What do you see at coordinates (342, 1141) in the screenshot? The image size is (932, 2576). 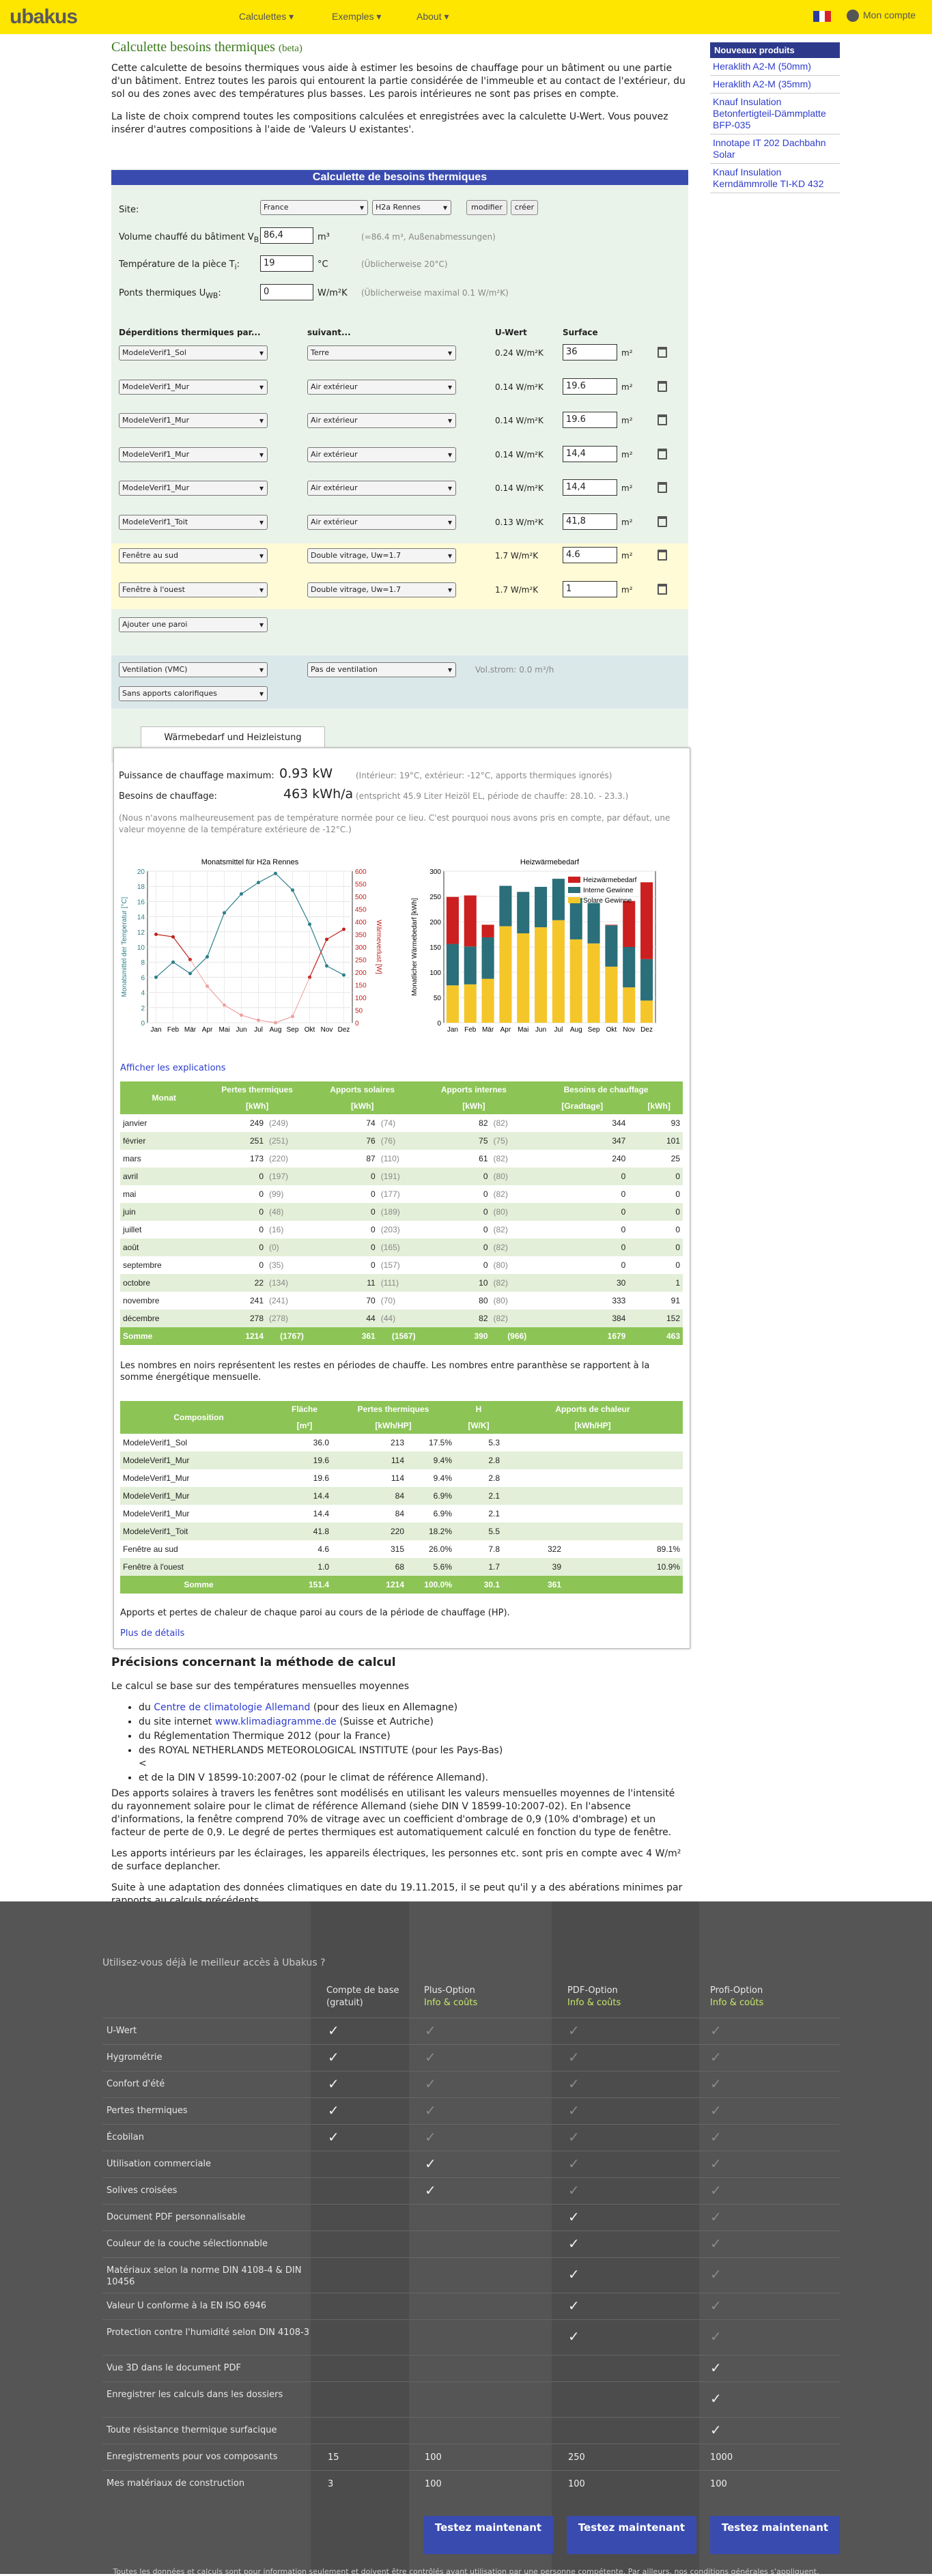 I see `table-cell: 76` at bounding box center [342, 1141].